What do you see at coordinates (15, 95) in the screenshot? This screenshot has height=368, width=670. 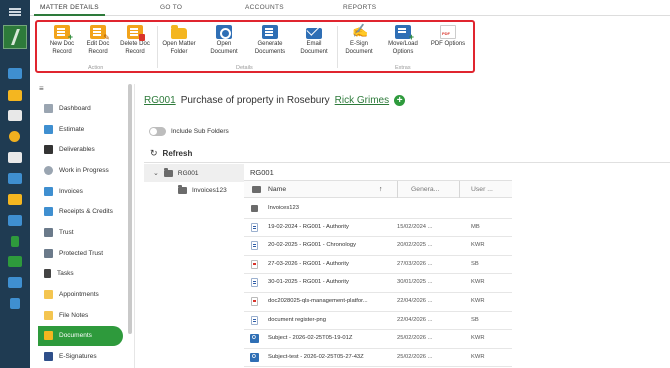 I see `mail-folder-icon` at bounding box center [15, 95].